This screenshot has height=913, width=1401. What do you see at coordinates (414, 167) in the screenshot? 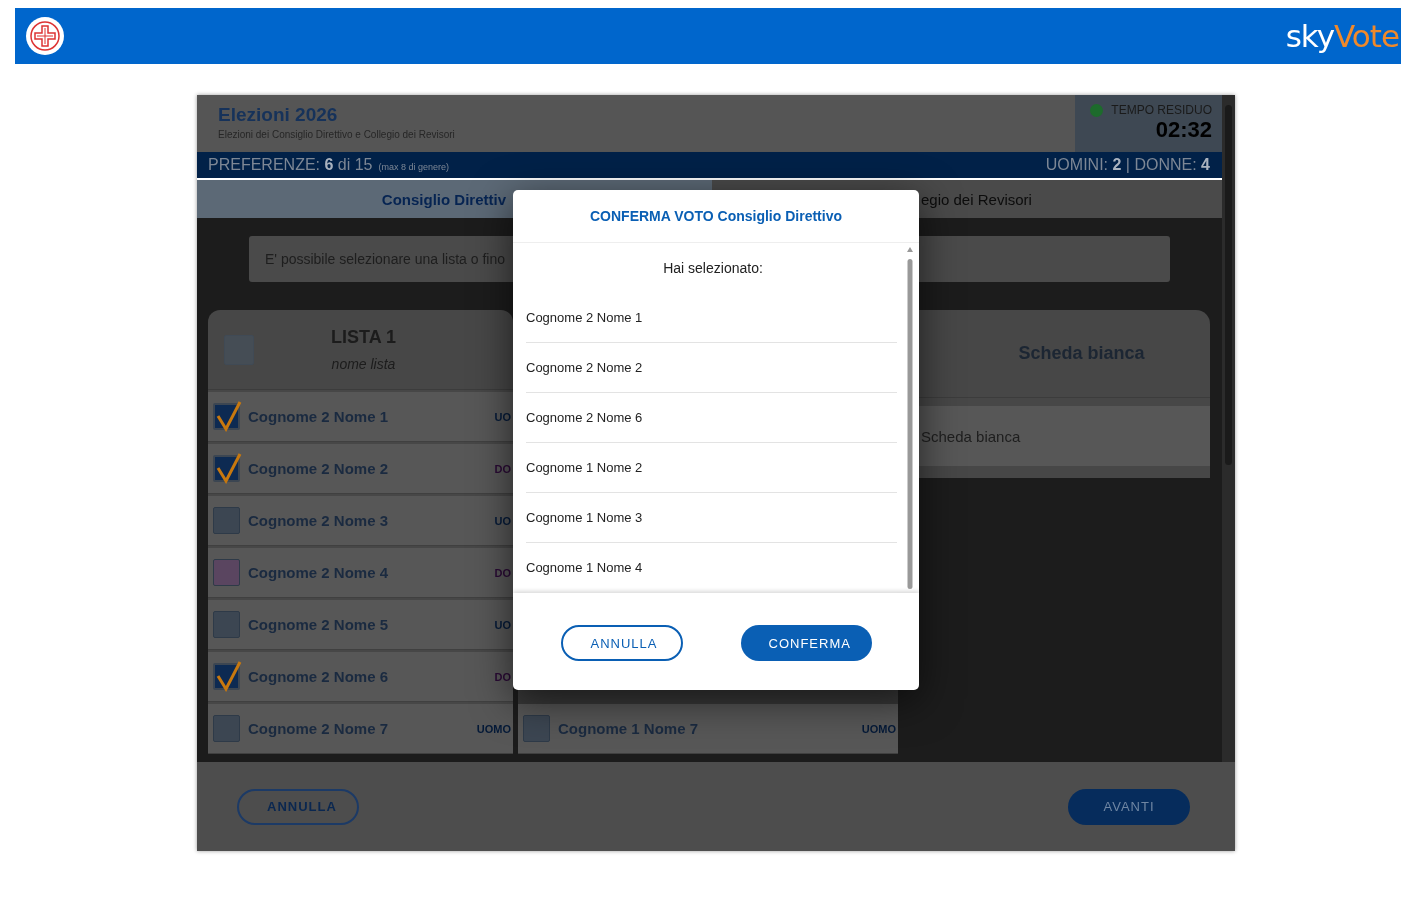
I see `preferences-note: (max 8 di genere)` at bounding box center [414, 167].